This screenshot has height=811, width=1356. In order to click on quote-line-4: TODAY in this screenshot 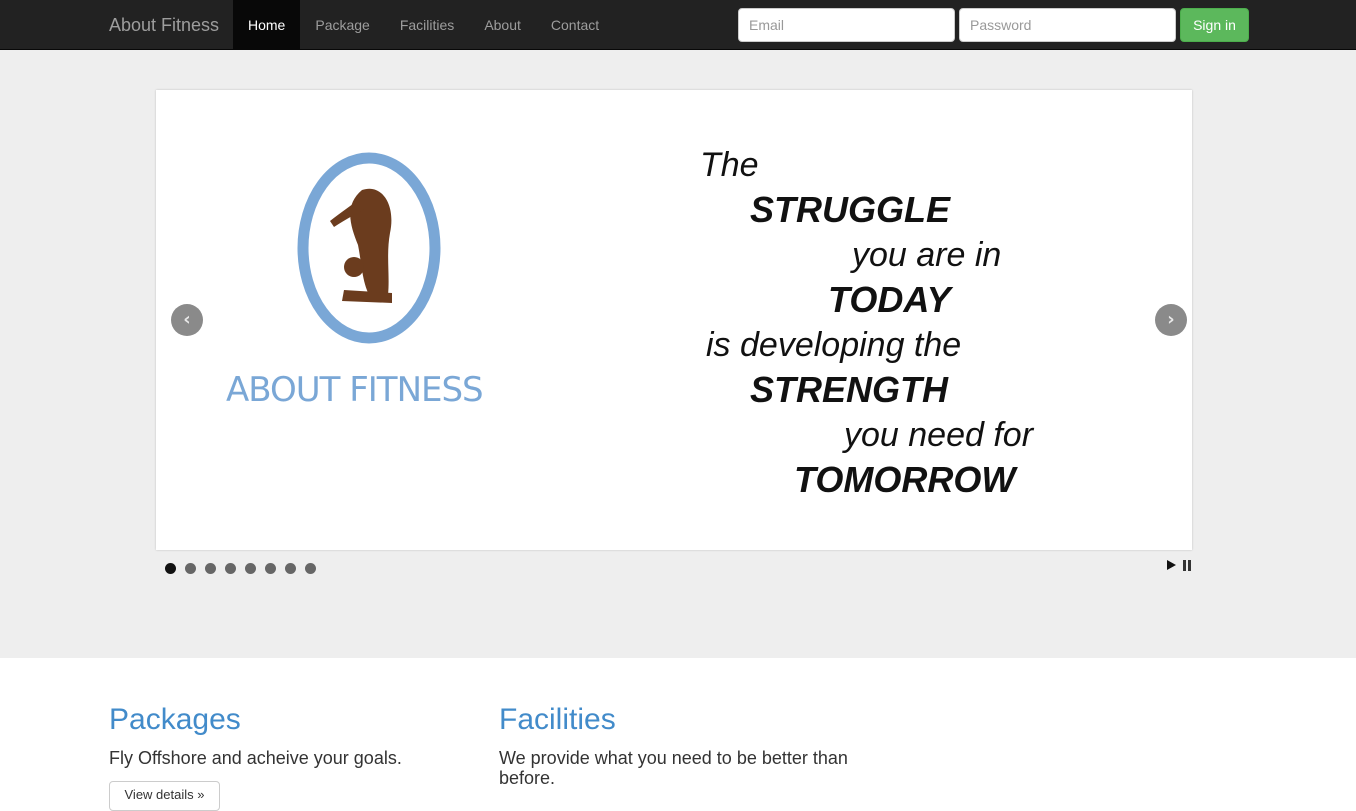, I will do `click(891, 299)`.